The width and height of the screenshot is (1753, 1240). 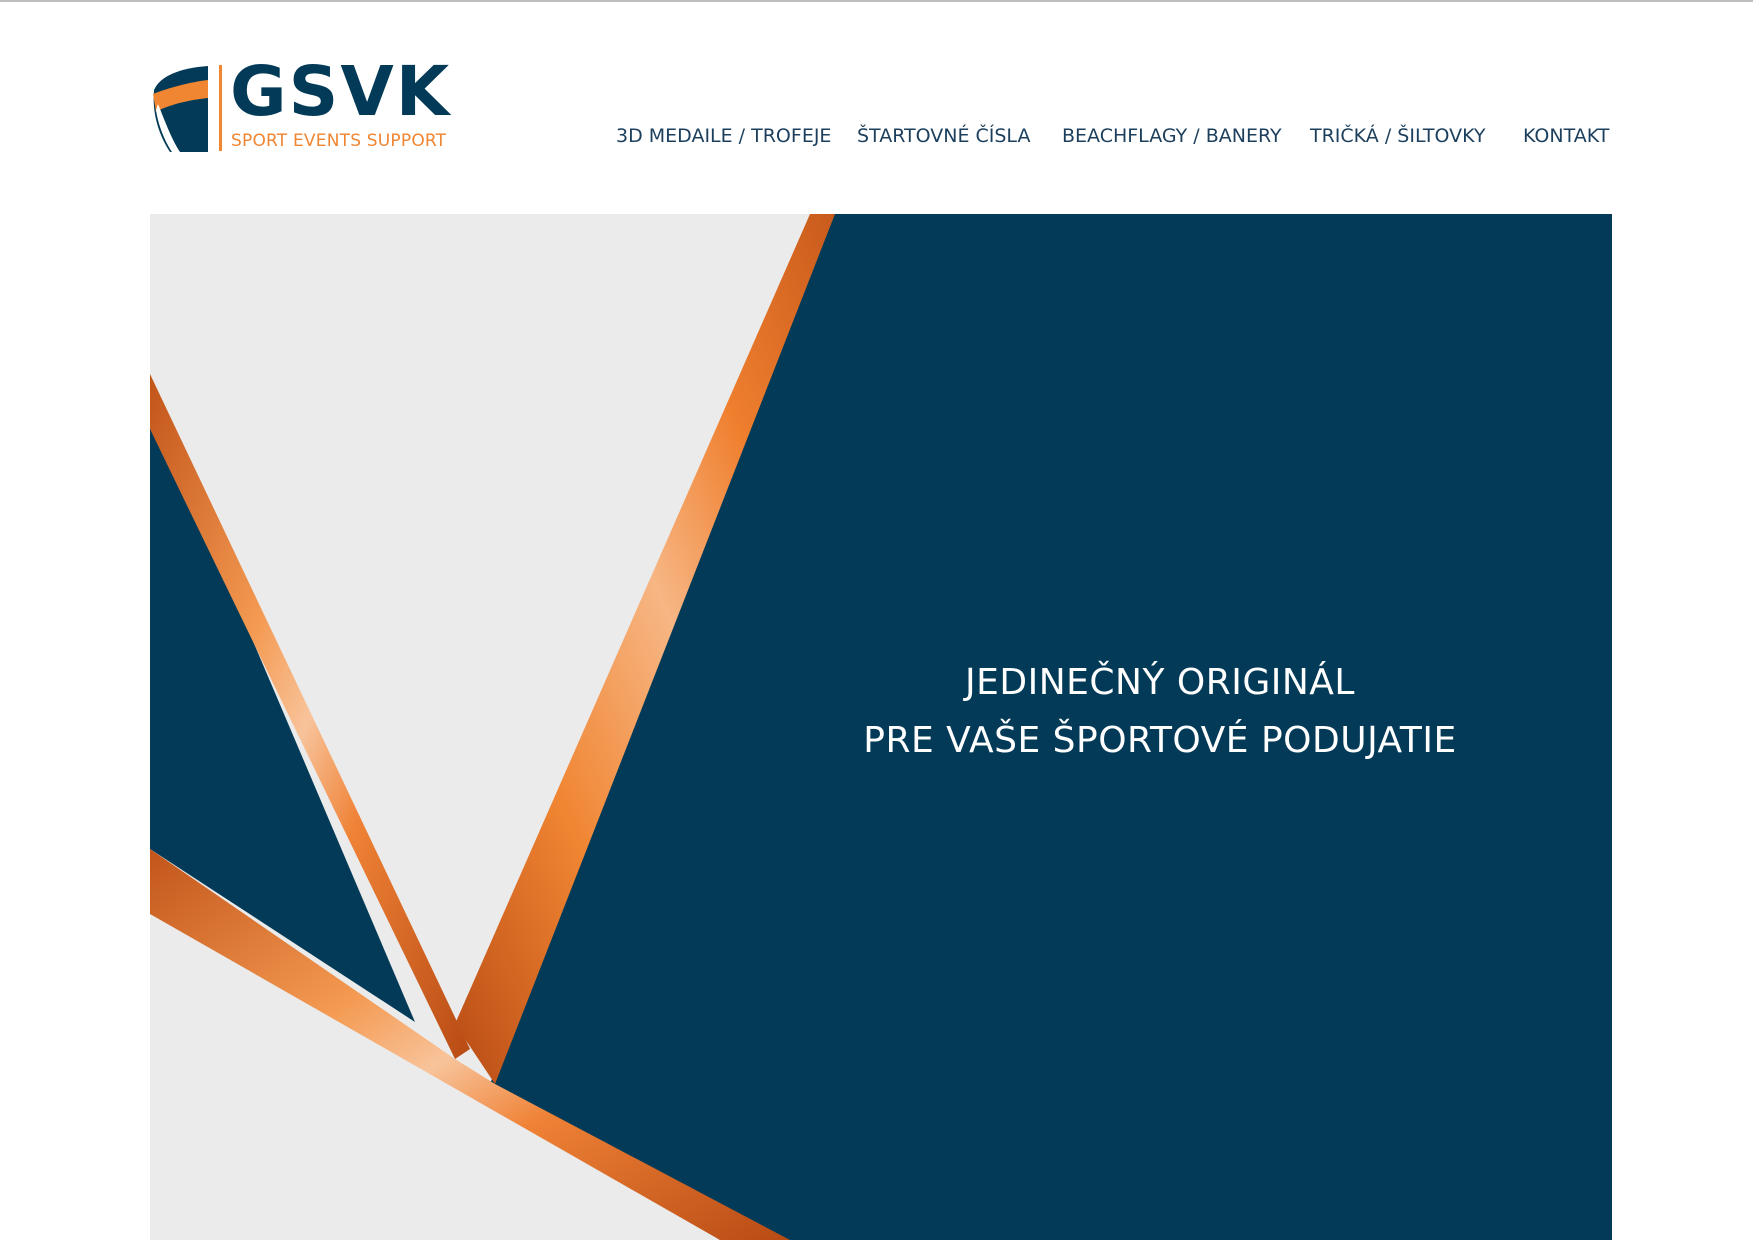 I want to click on nav-item-3d-medals: 3D MEDAILE / TROFEJE, so click(x=723, y=136).